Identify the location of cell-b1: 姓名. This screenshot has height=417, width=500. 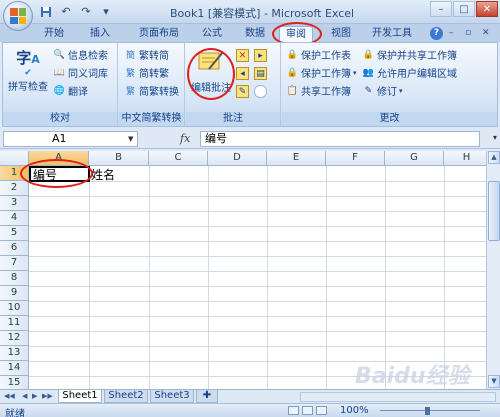
(103, 174).